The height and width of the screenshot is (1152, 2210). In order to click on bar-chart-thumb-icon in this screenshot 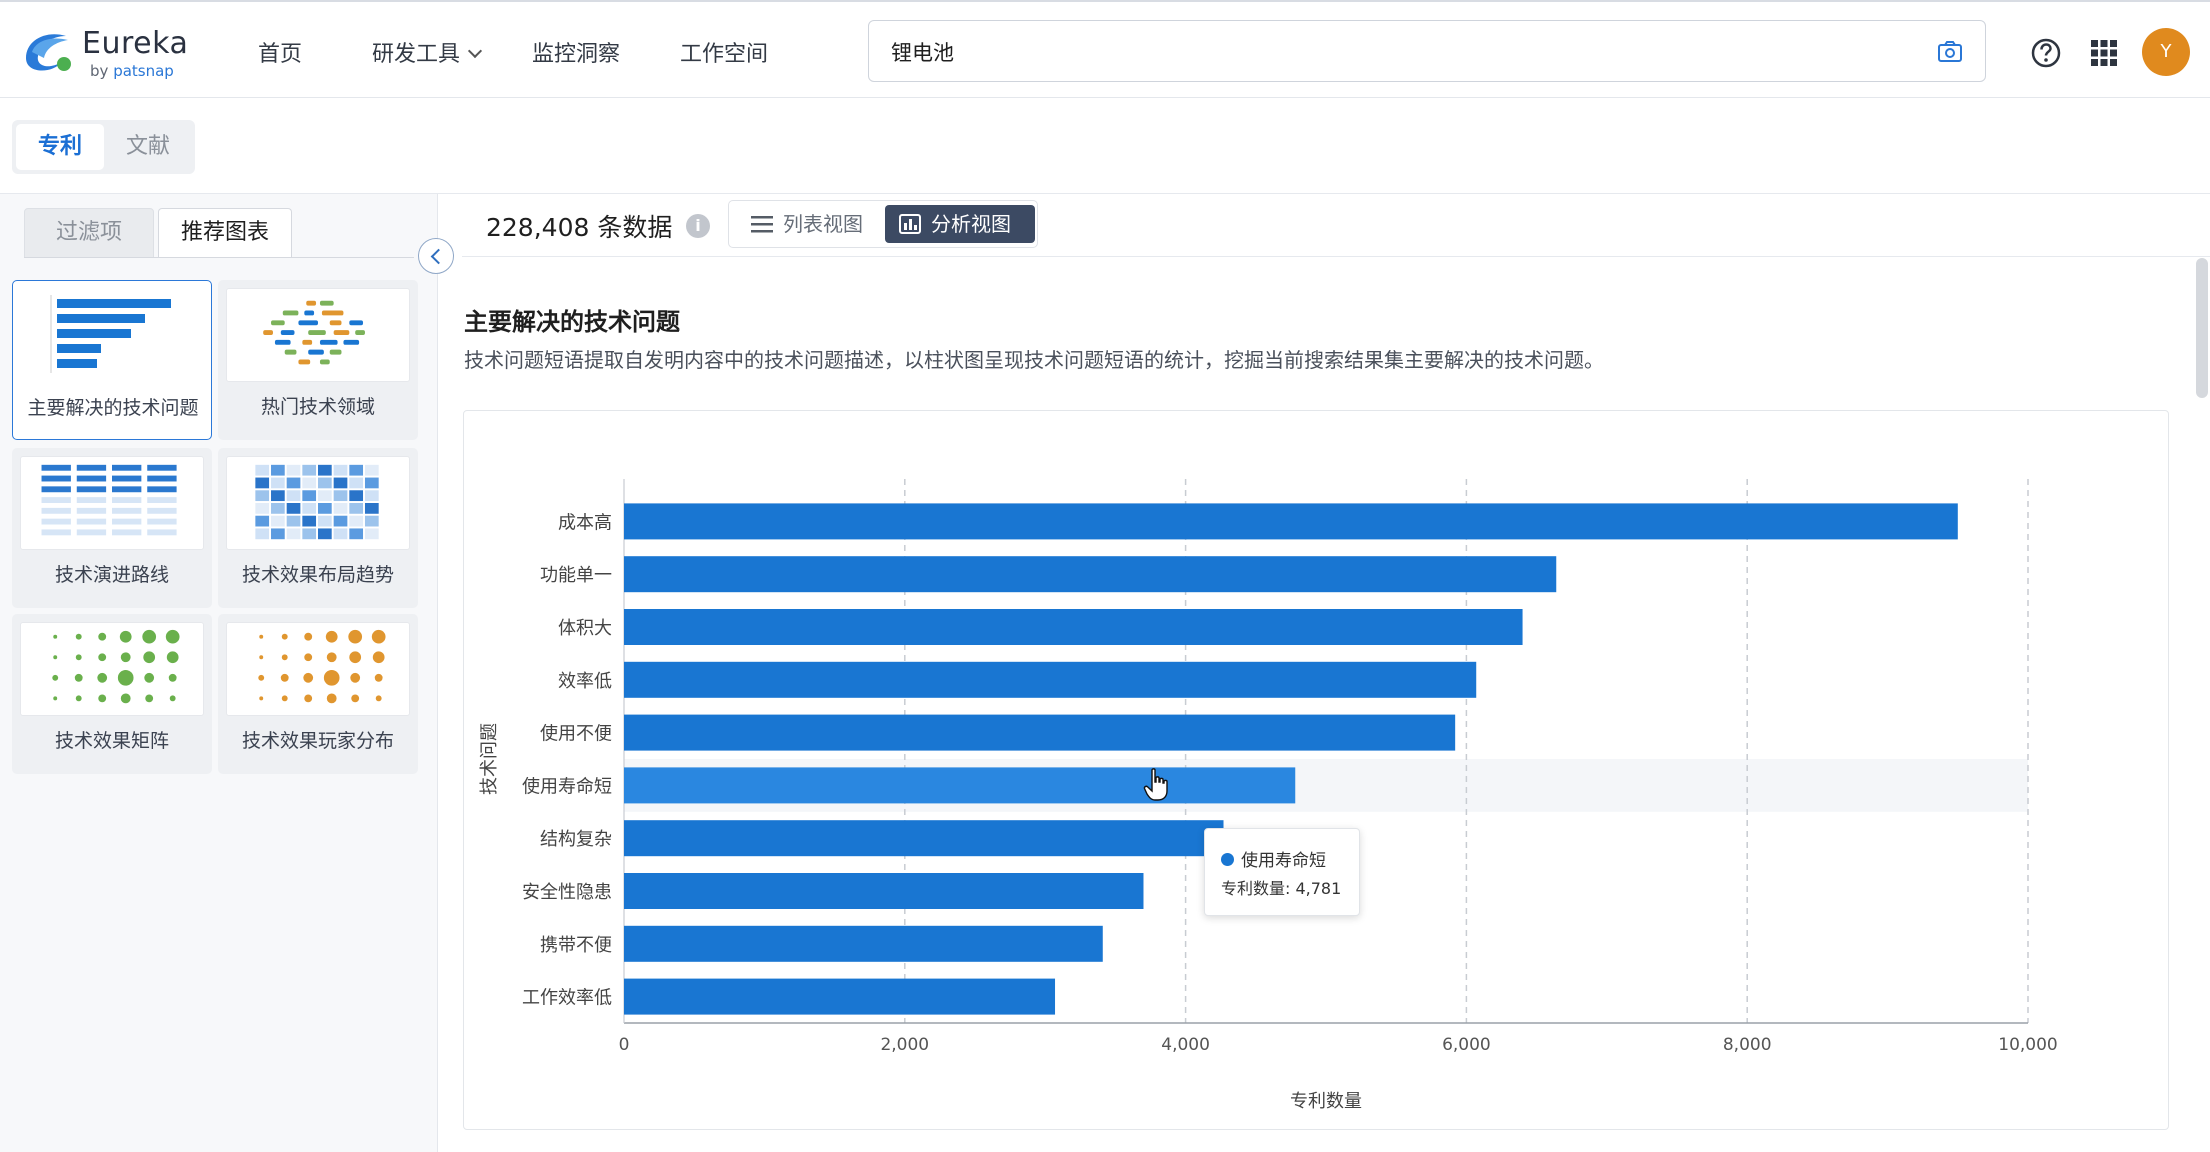, I will do `click(113, 336)`.